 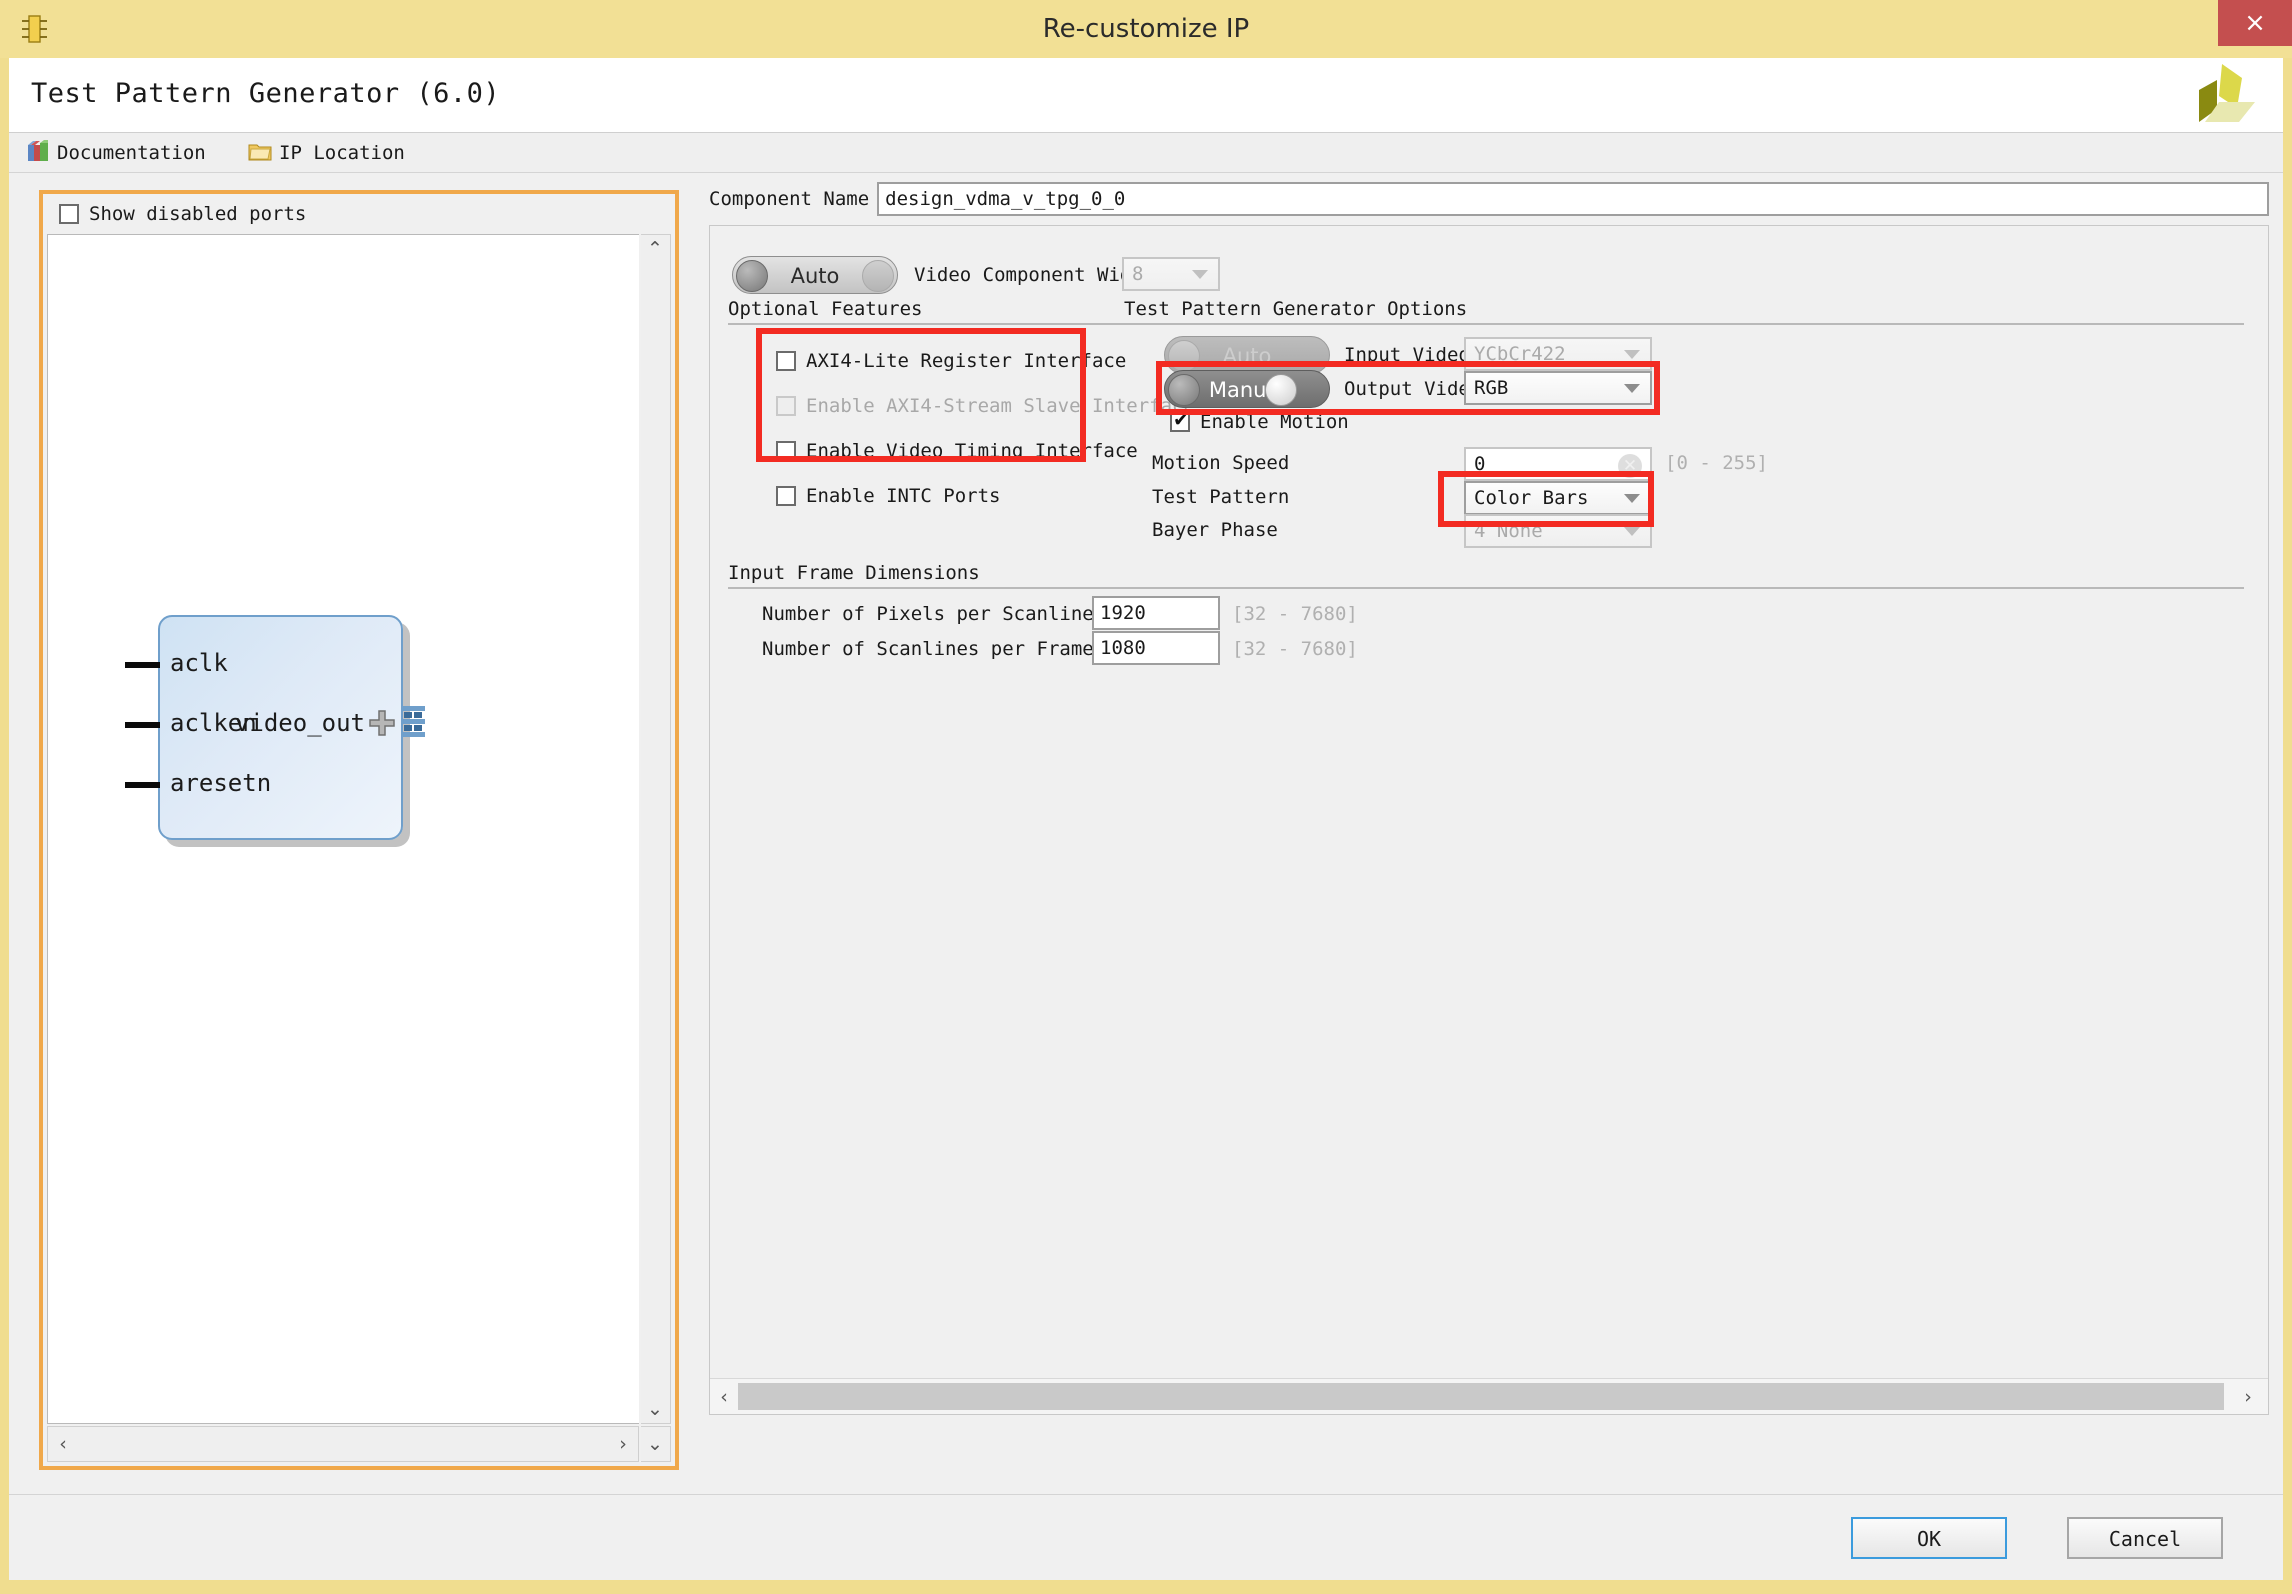 What do you see at coordinates (69, 214) in the screenshot?
I see `show-disabled-ports-checkbox` at bounding box center [69, 214].